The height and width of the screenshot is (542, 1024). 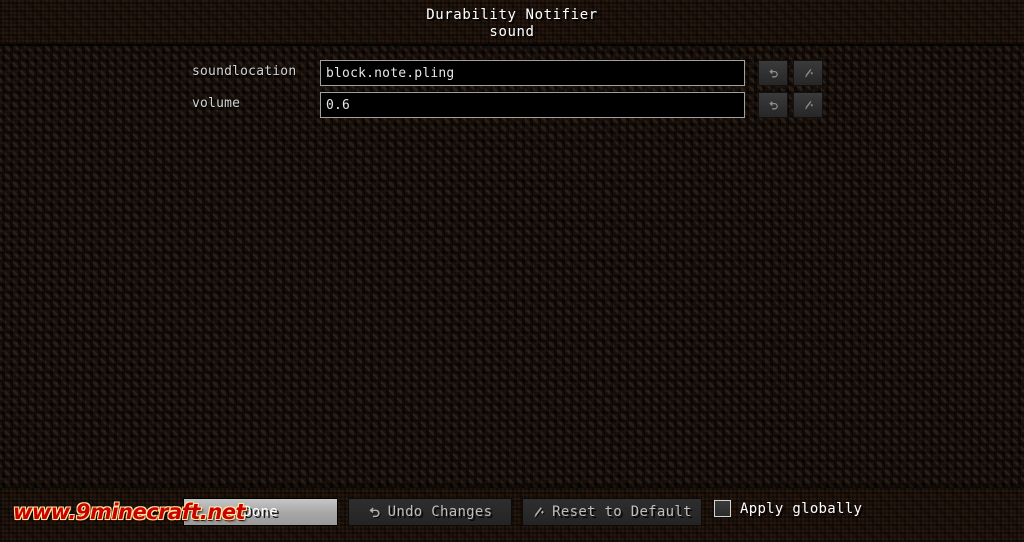 I want to click on undo-changes-button: Undo Changes, so click(x=430, y=512).